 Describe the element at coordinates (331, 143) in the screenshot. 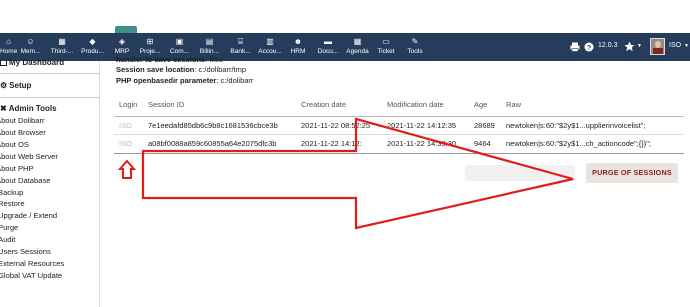

I see `row-creation-date: 2021-11-22 14:12:` at that location.